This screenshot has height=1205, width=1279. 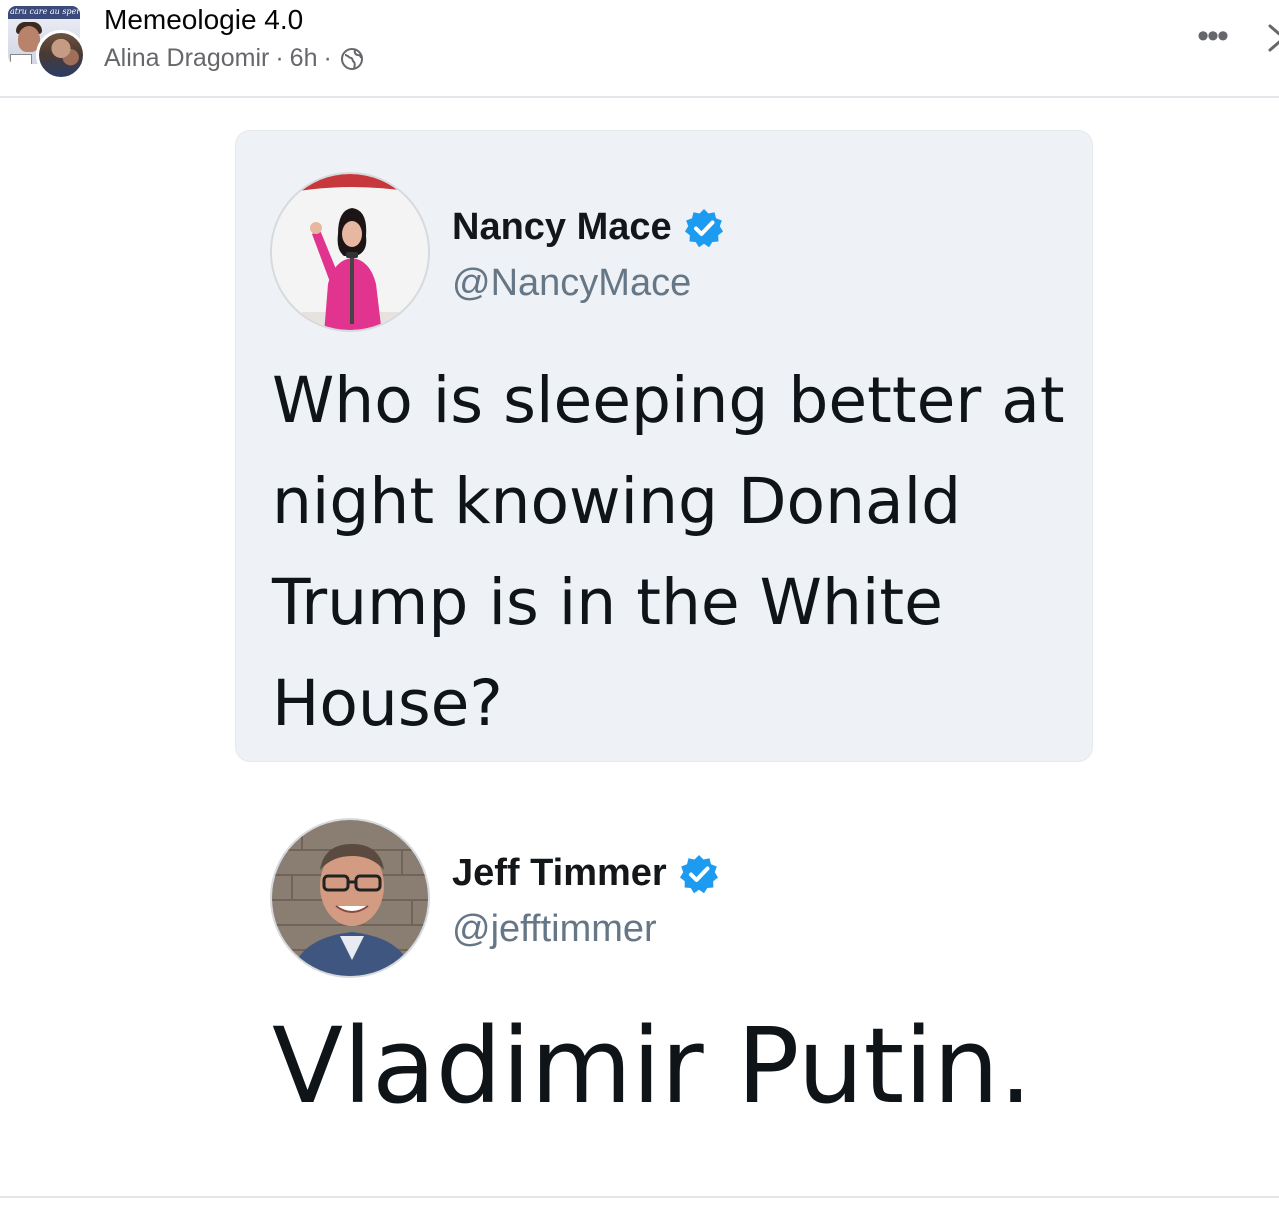 What do you see at coordinates (562, 227) in the screenshot?
I see `tweet-author-name-text: Nancy Mace` at bounding box center [562, 227].